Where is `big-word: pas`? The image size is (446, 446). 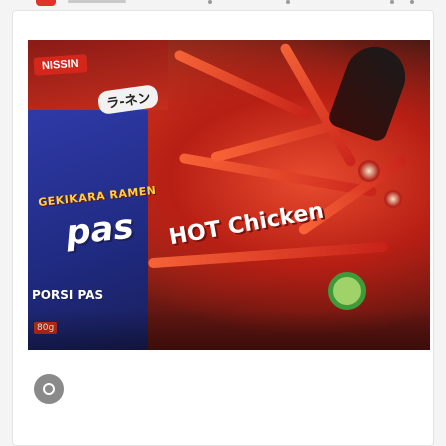
big-word: pas is located at coordinates (100, 230).